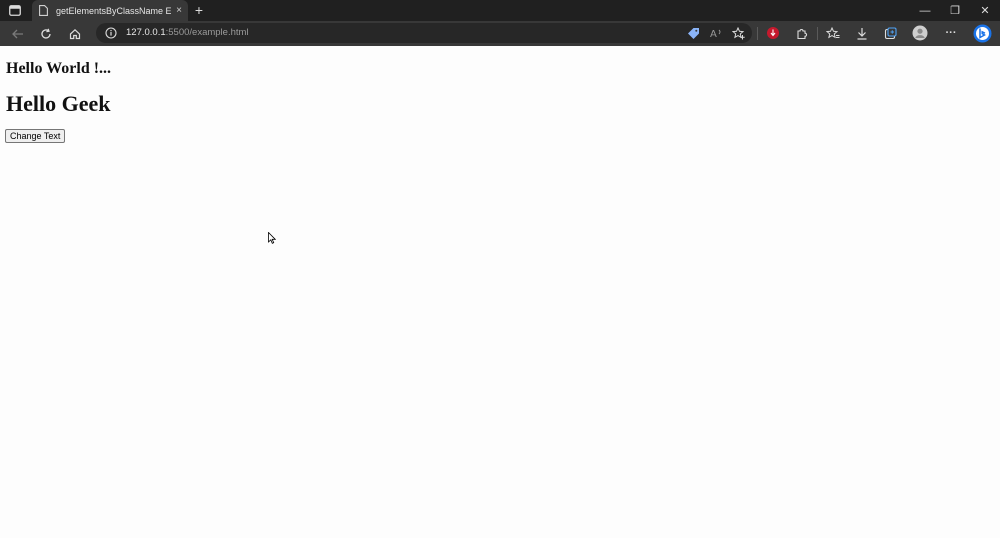 The height and width of the screenshot is (538, 1000). I want to click on coupon-icon, so click(693, 33).